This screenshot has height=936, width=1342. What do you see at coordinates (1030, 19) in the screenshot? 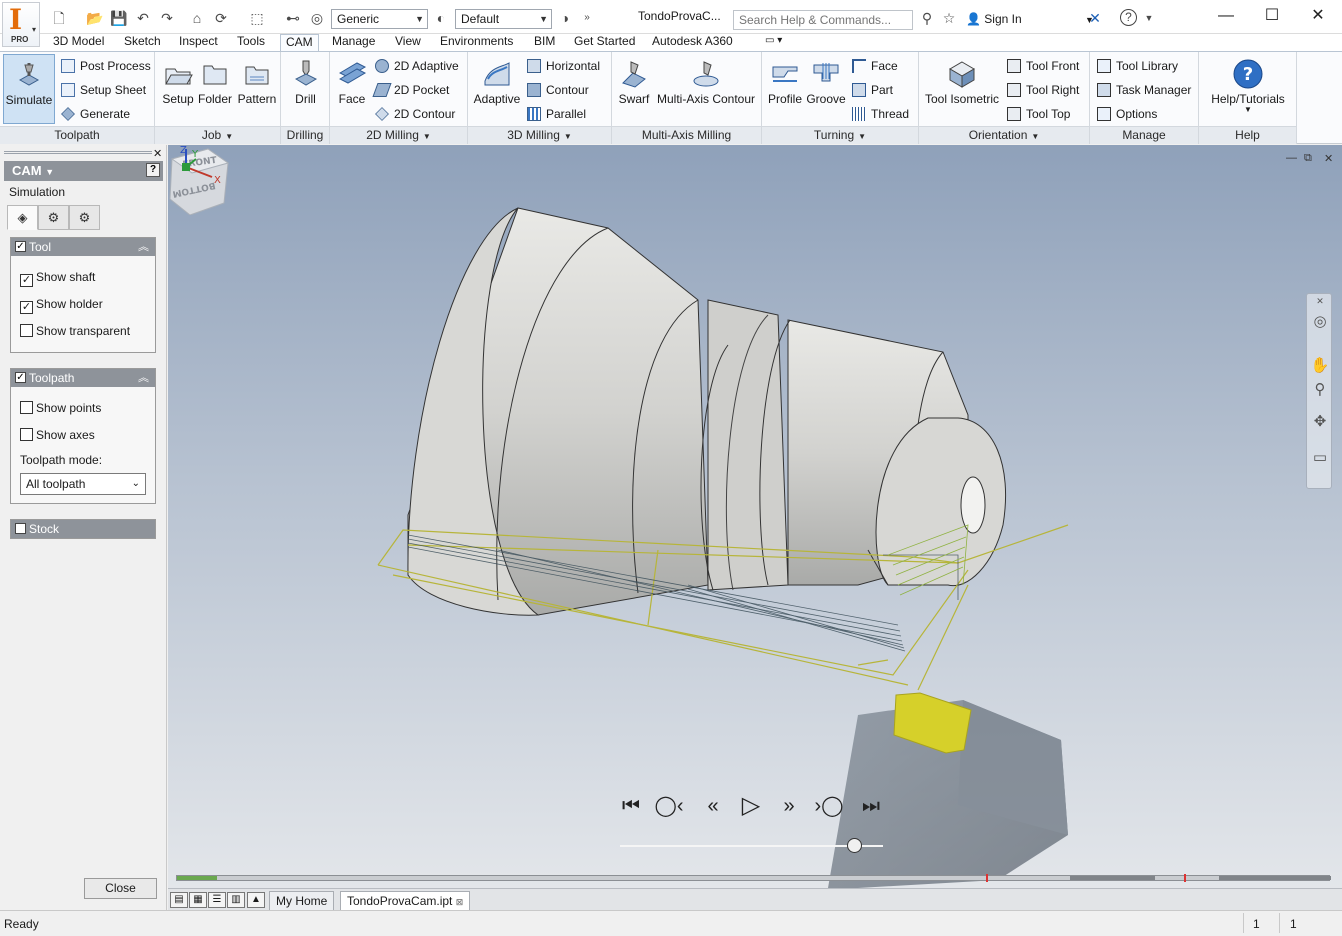
I see `sign-in-link: 👤 Sign In ▼` at bounding box center [1030, 19].